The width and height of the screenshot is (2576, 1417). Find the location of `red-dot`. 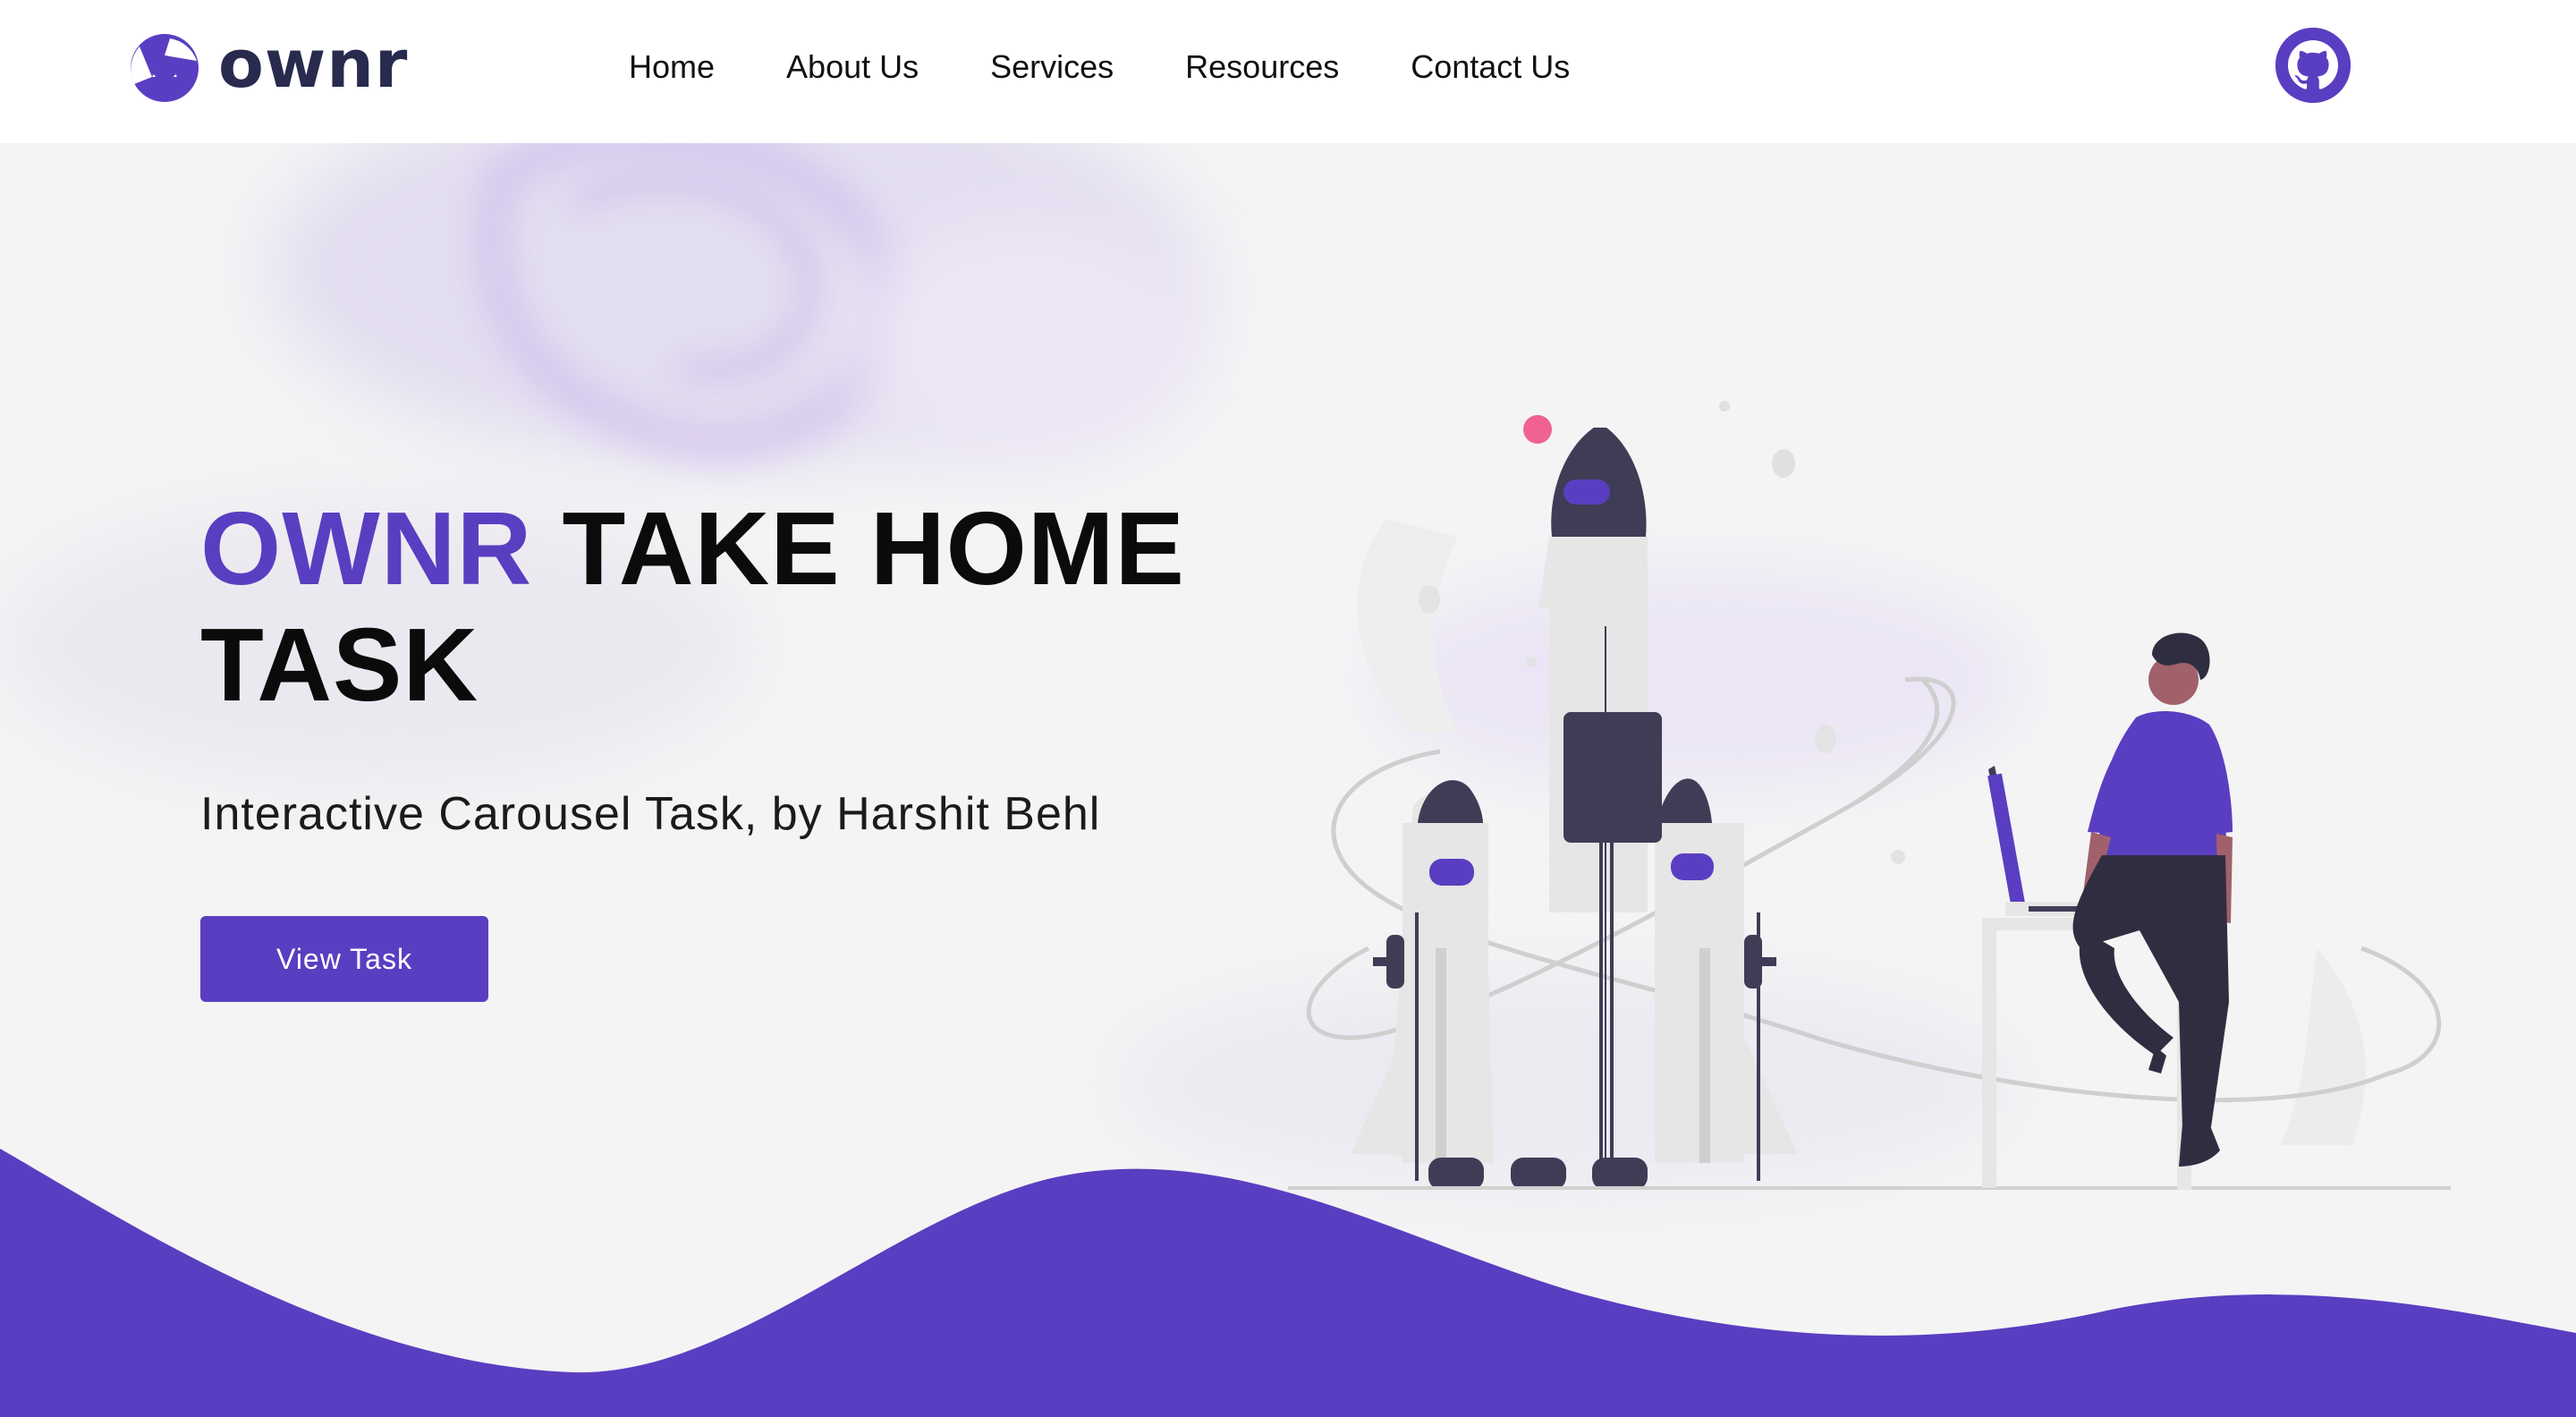

red-dot is located at coordinates (1537, 430).